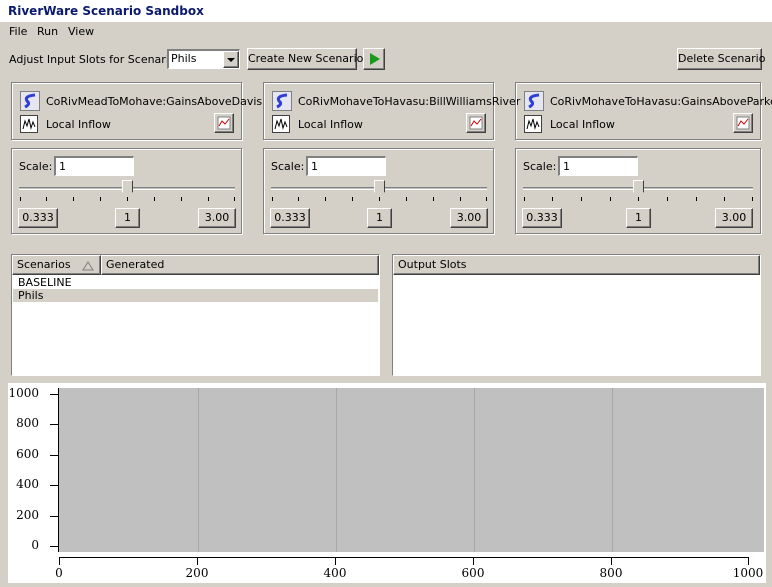  I want to click on table-row: BASELINE, so click(195, 282).